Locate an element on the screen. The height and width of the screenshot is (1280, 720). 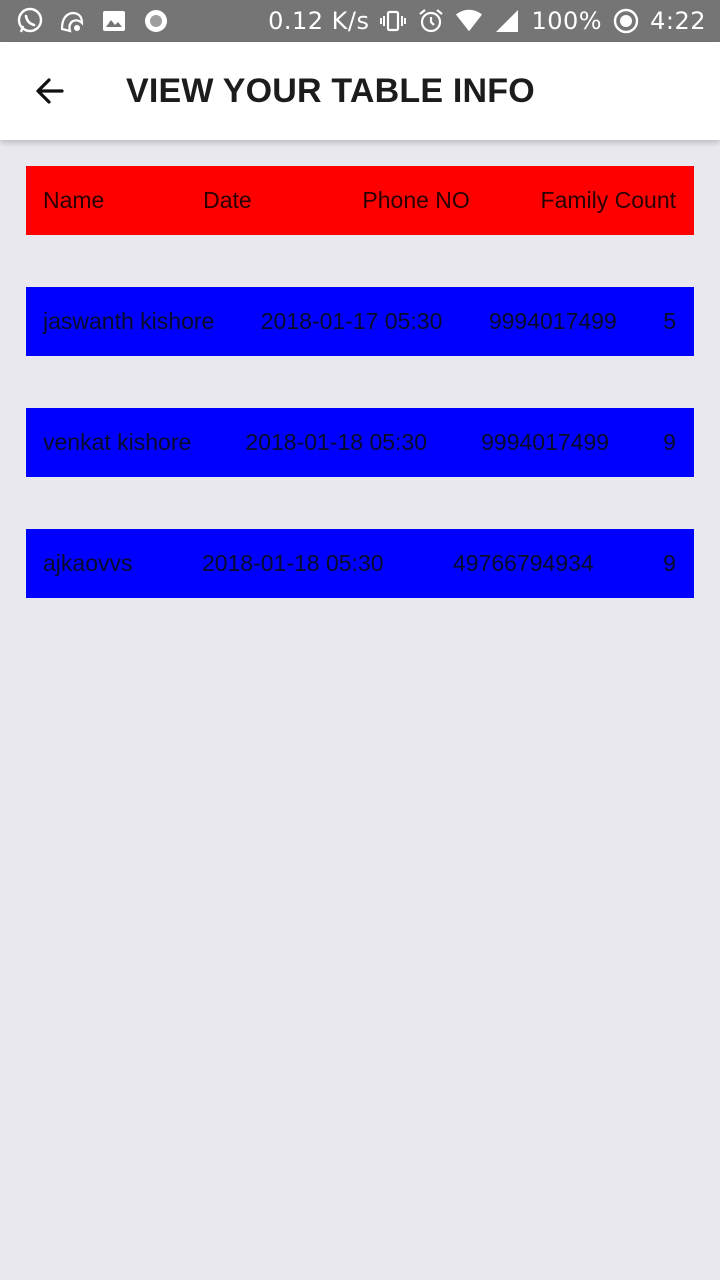
header-family-count: Family Count is located at coordinates (608, 200).